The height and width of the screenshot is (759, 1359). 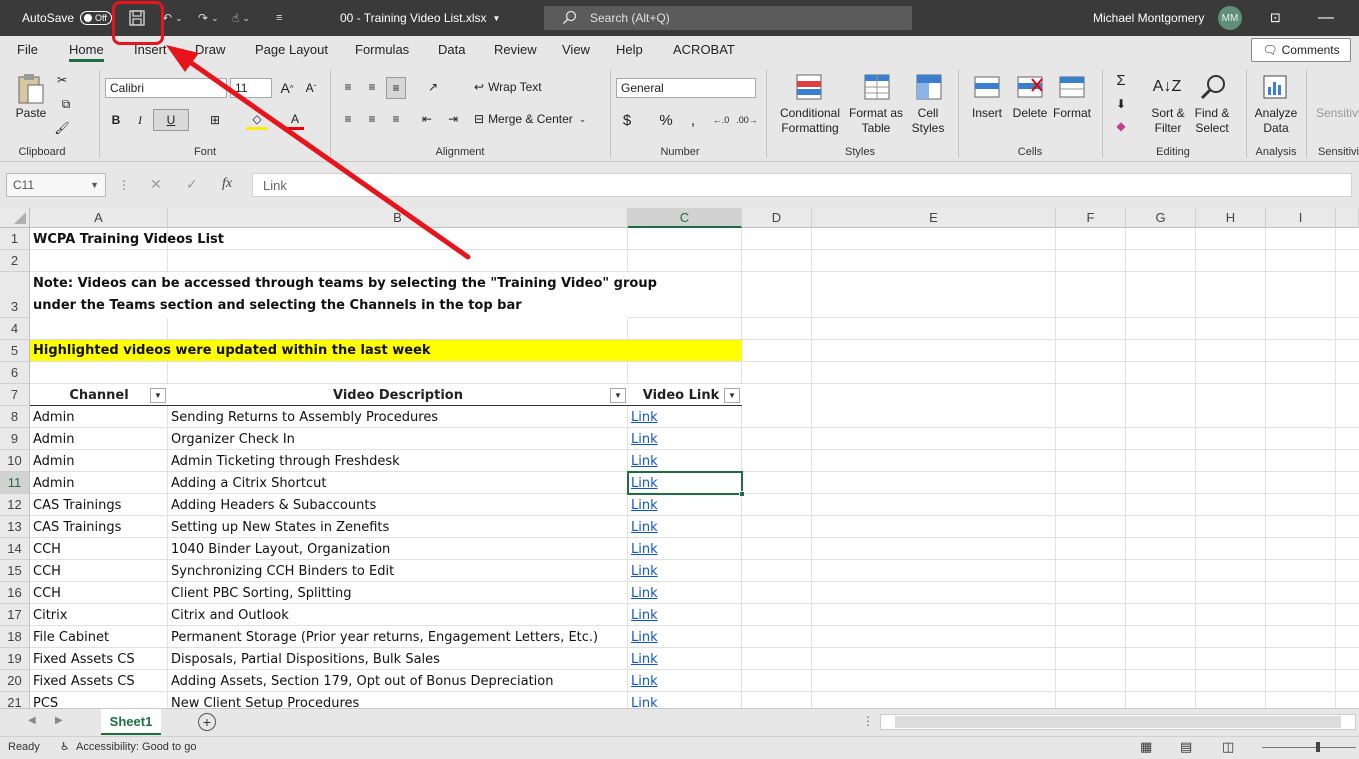 I want to click on increase-indent-icon: ⇥, so click(x=453, y=119).